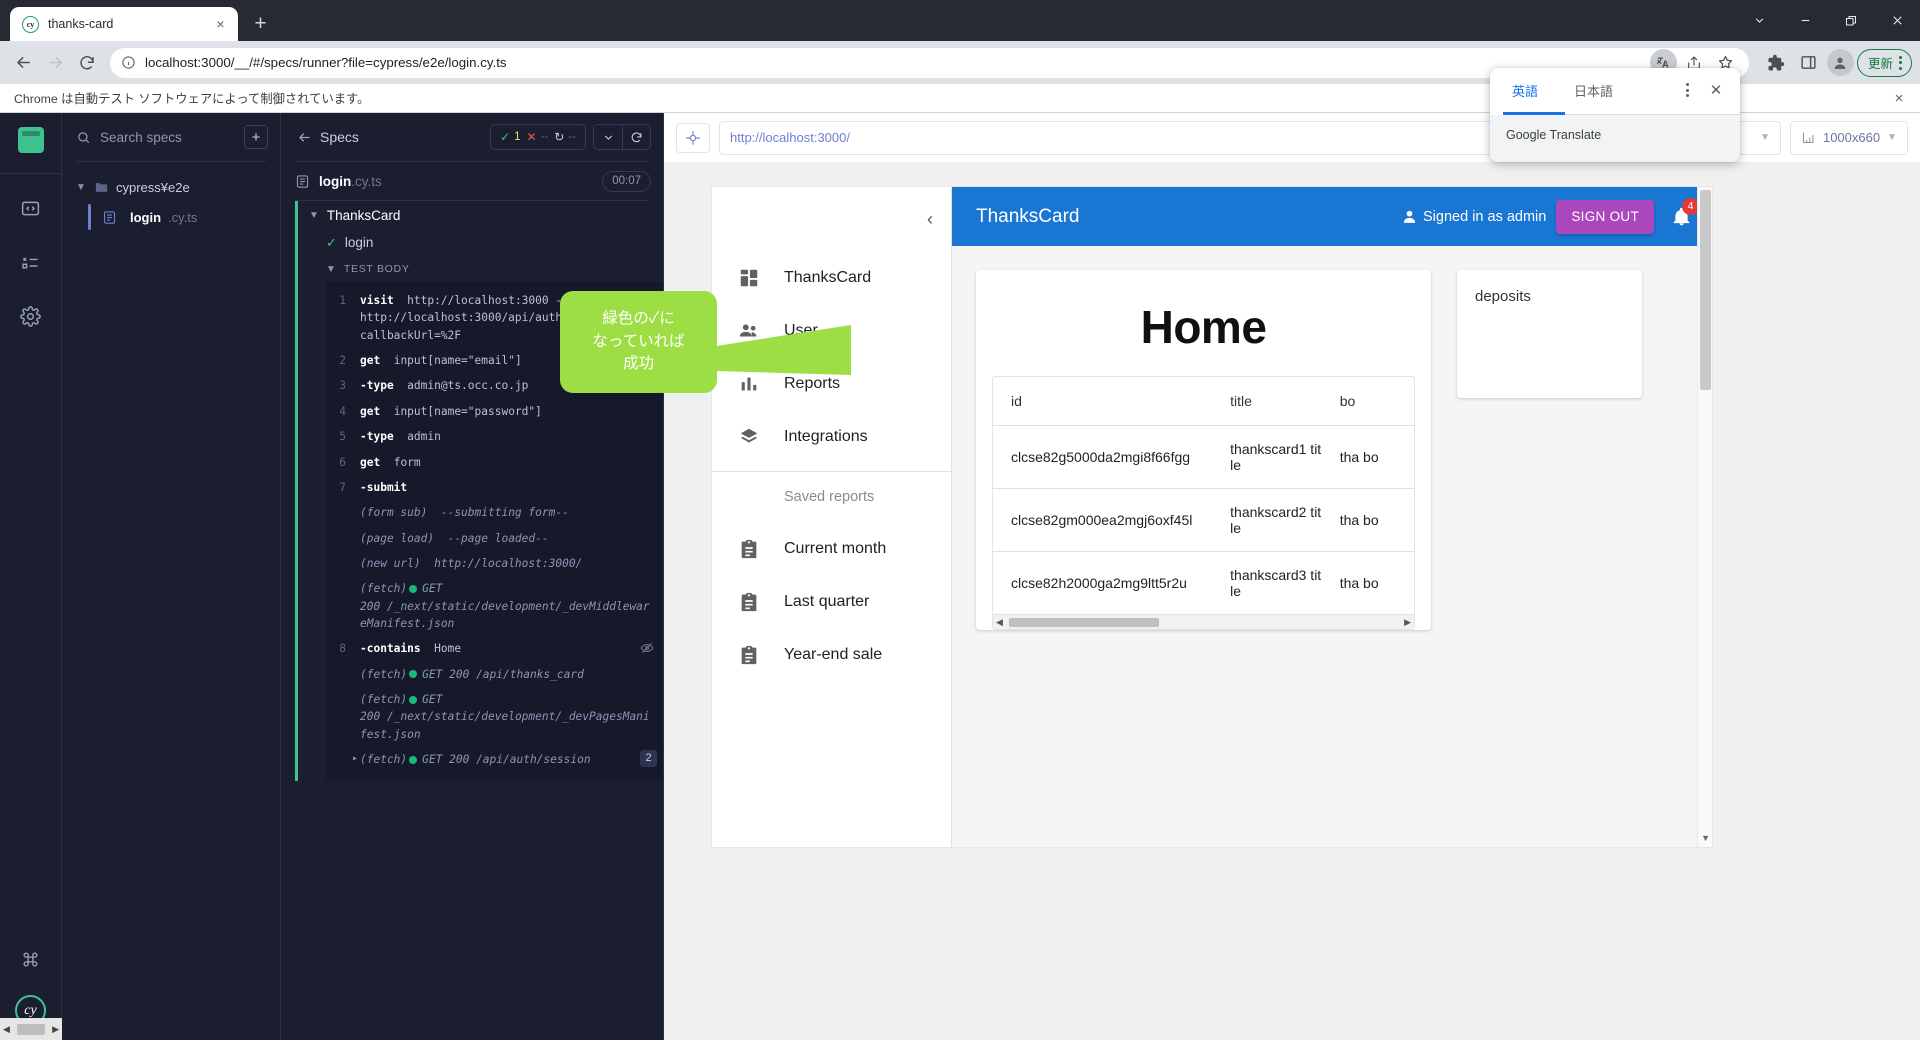 This screenshot has height=1040, width=1920. I want to click on specs-icon, so click(31, 208).